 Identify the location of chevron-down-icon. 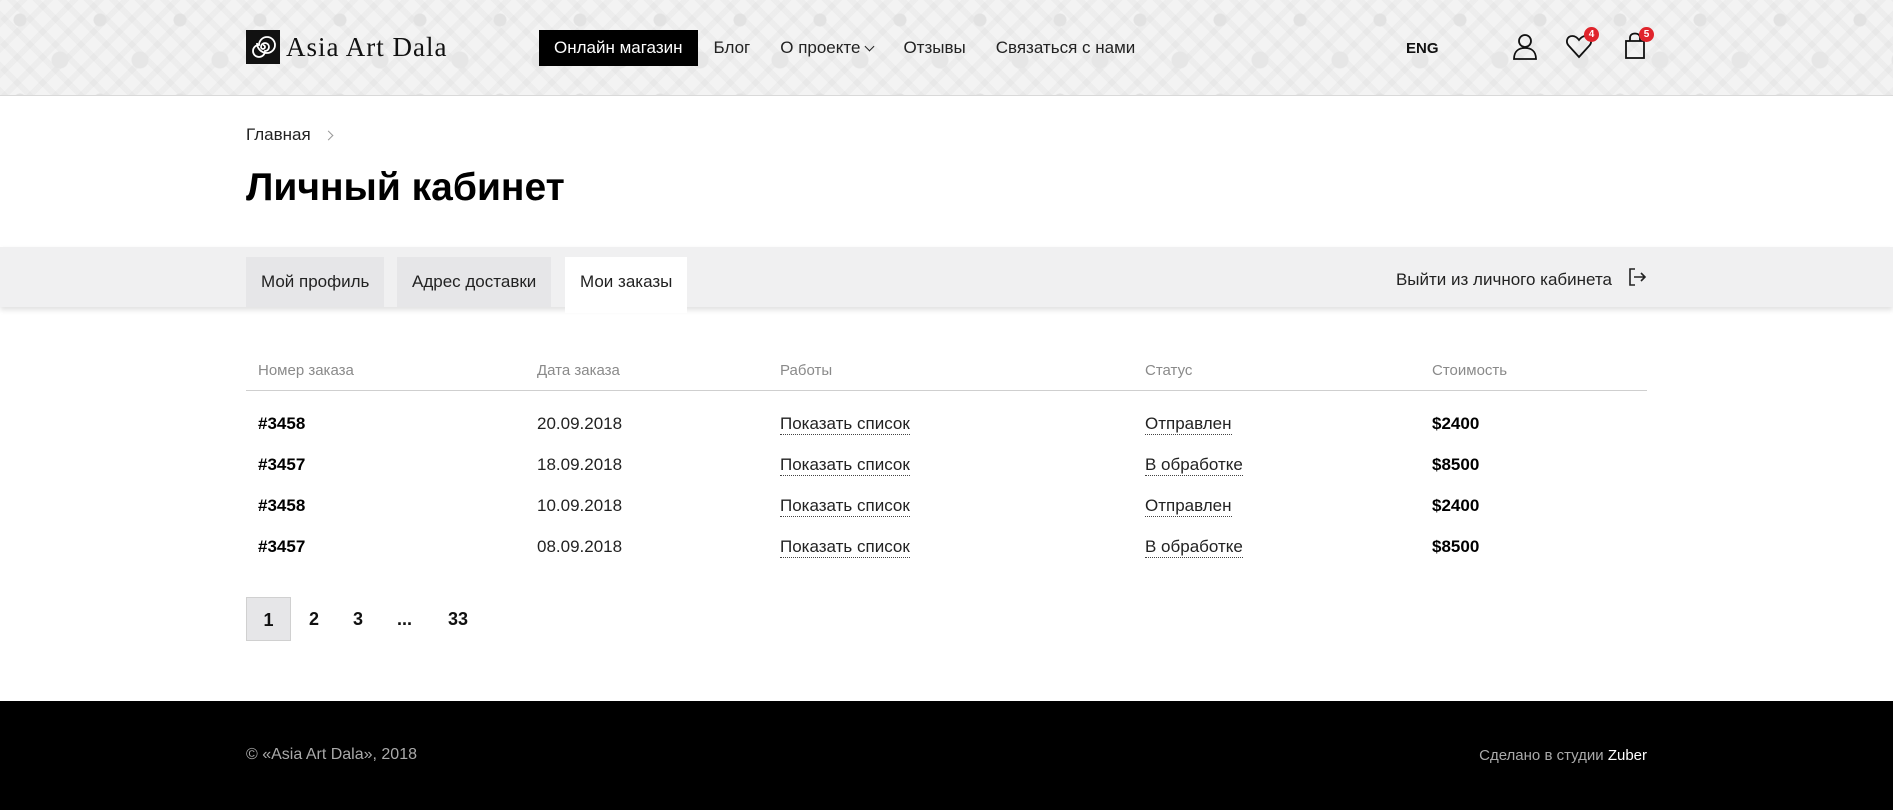
(870, 46).